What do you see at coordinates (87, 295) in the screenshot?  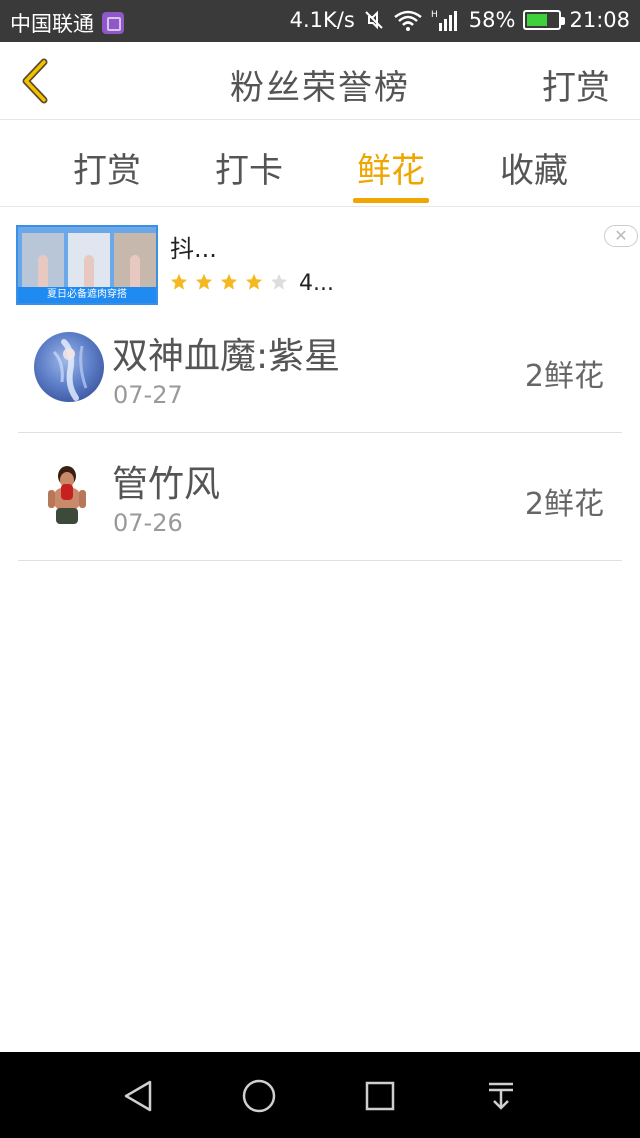 I see `ad-thumb-caption: 夏日必备遮肉穿搭` at bounding box center [87, 295].